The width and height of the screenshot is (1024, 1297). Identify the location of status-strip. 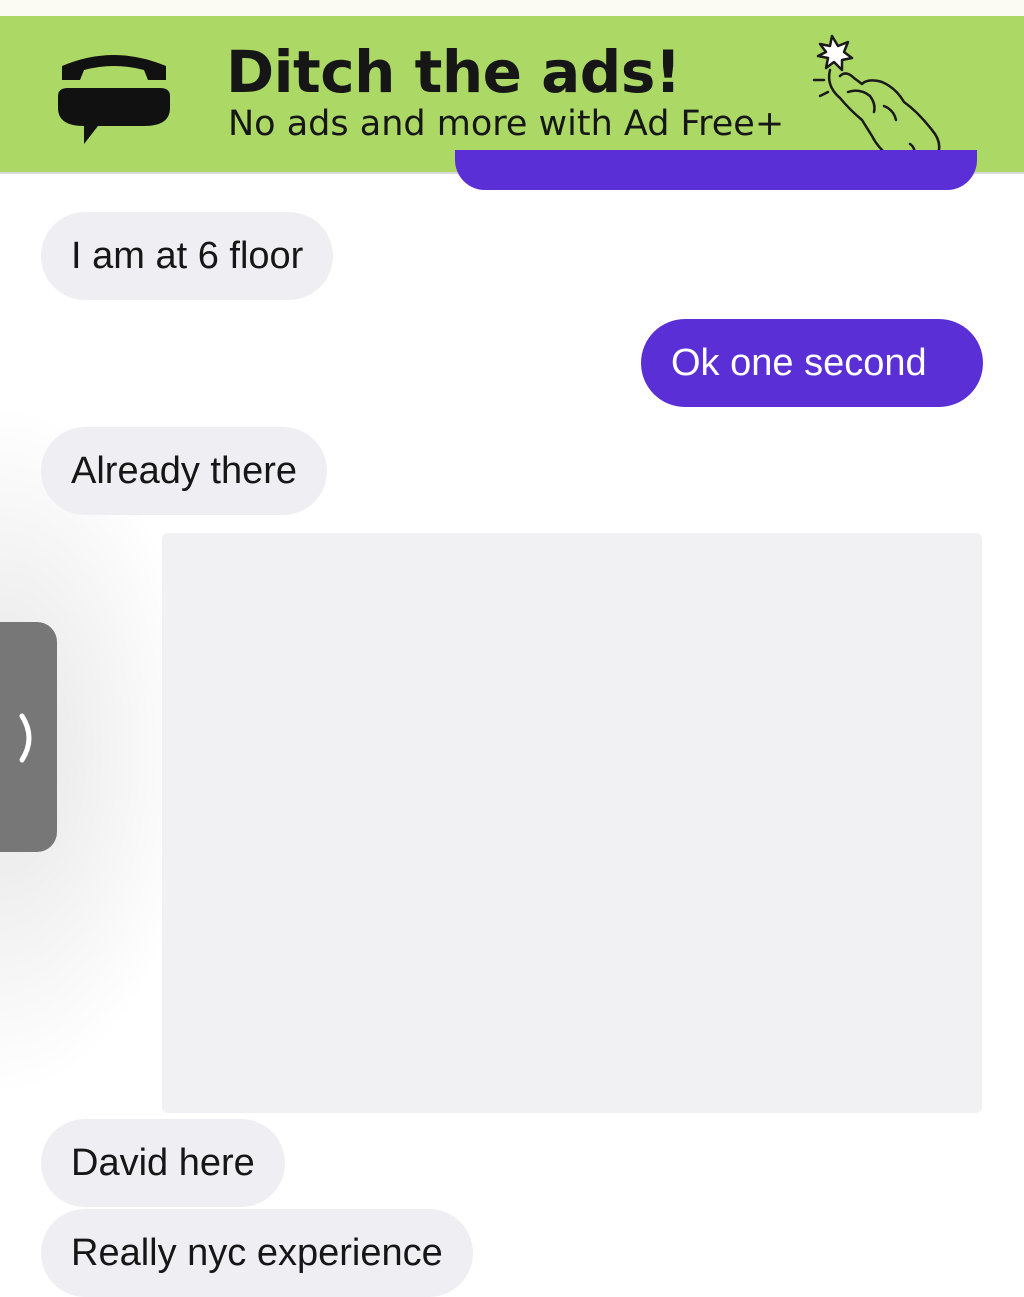
(512, 8).